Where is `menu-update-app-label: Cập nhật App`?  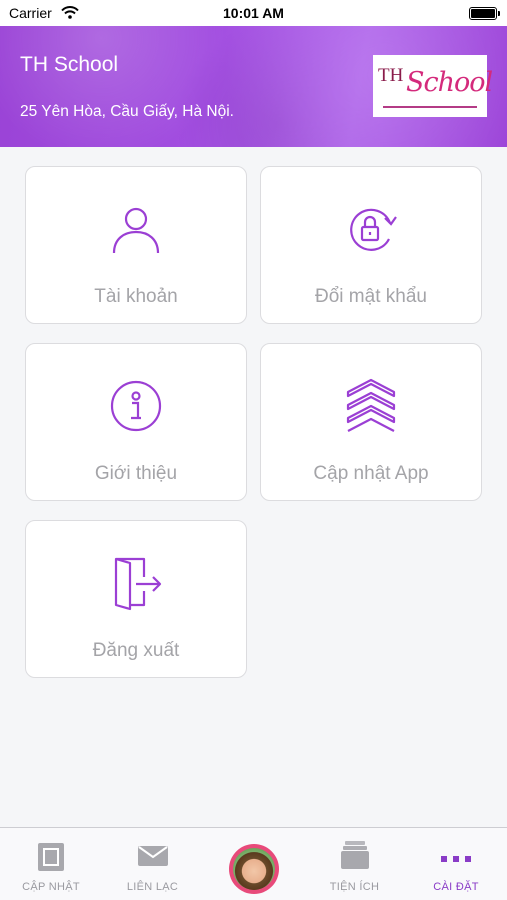
menu-update-app-label: Cập nhật App is located at coordinates (371, 473).